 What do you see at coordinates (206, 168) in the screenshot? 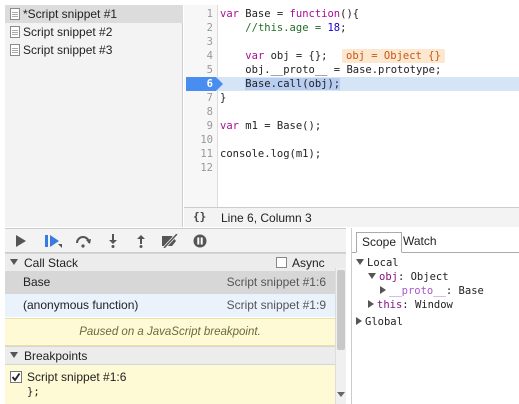
I see `line-number: 12` at bounding box center [206, 168].